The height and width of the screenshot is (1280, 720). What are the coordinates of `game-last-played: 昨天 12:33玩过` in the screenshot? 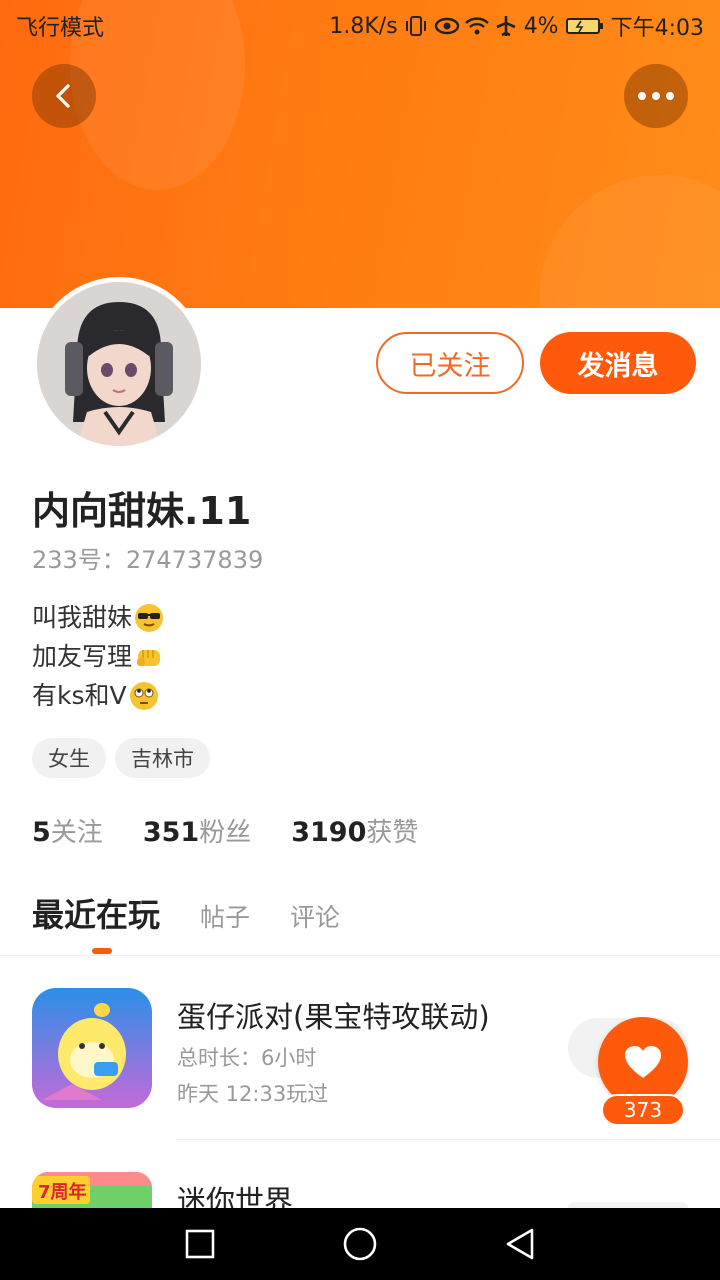 It's located at (253, 1094).